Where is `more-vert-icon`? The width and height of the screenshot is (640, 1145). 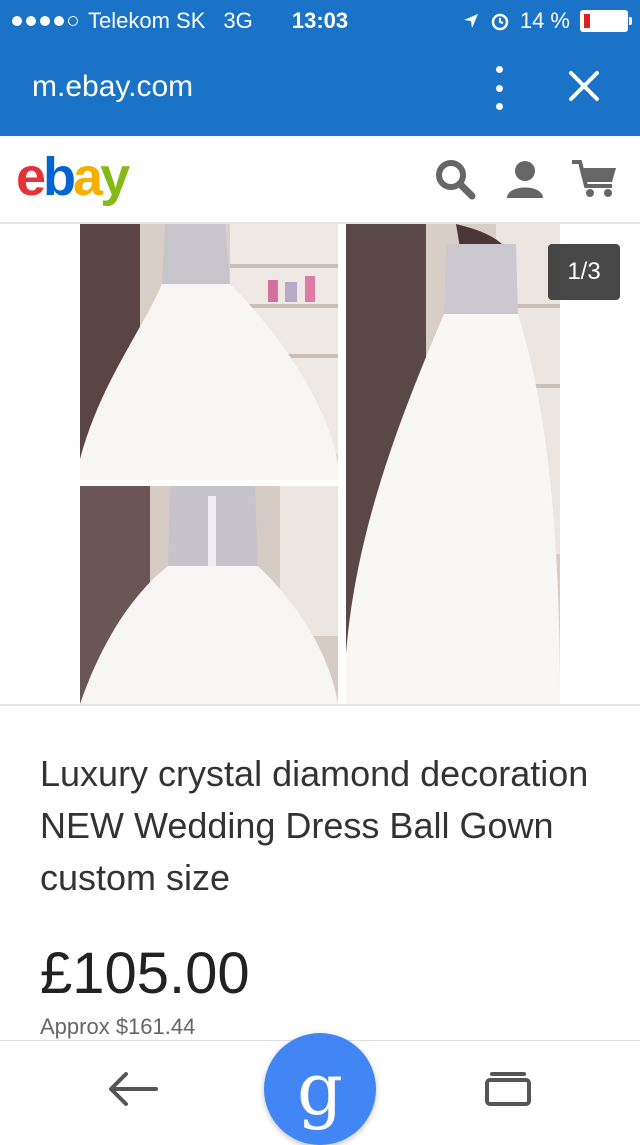
more-vert-icon is located at coordinates (499, 88).